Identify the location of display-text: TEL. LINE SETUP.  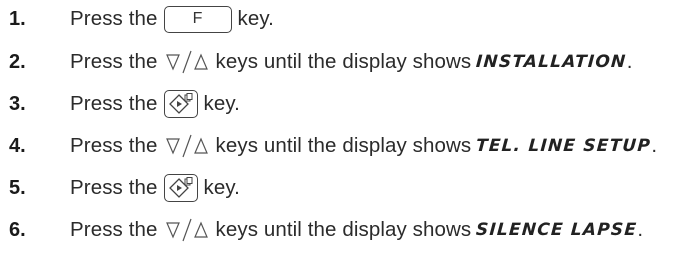
(564, 146).